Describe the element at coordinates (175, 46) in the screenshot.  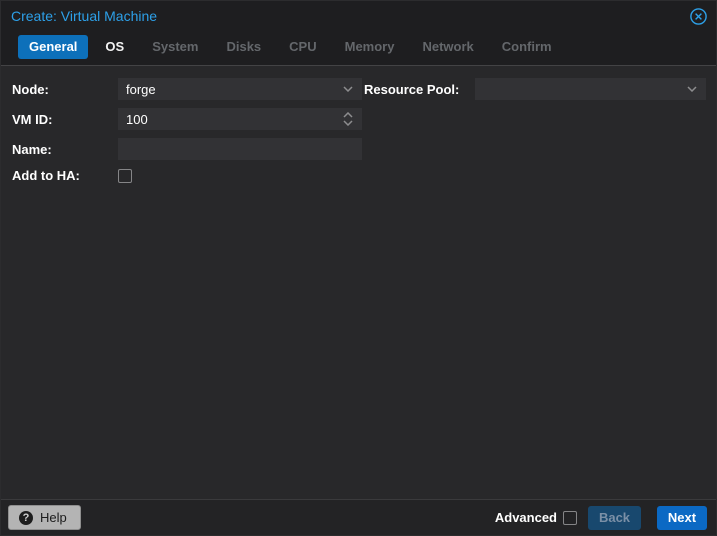
I see `tab-system: System` at that location.